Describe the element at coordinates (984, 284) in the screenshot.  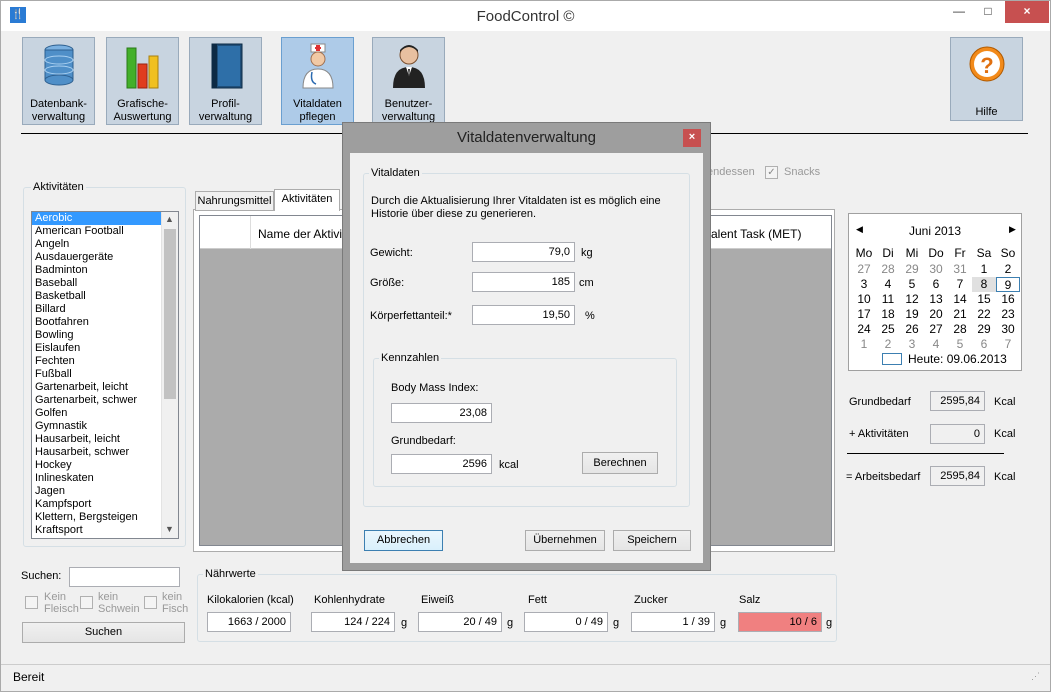
I see `calendar-day: 8` at that location.